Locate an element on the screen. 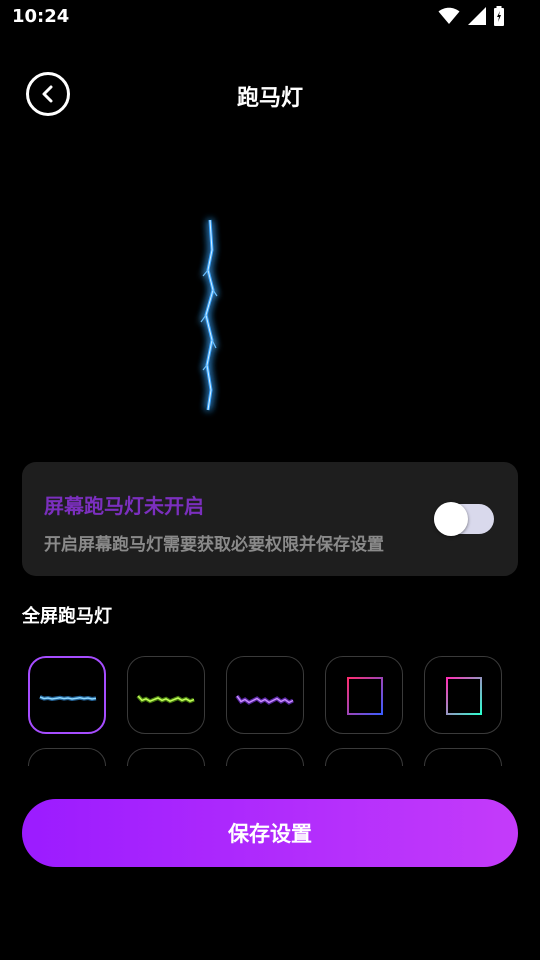 The width and height of the screenshot is (540, 960). effect-6-icon is located at coordinates (68, 757).